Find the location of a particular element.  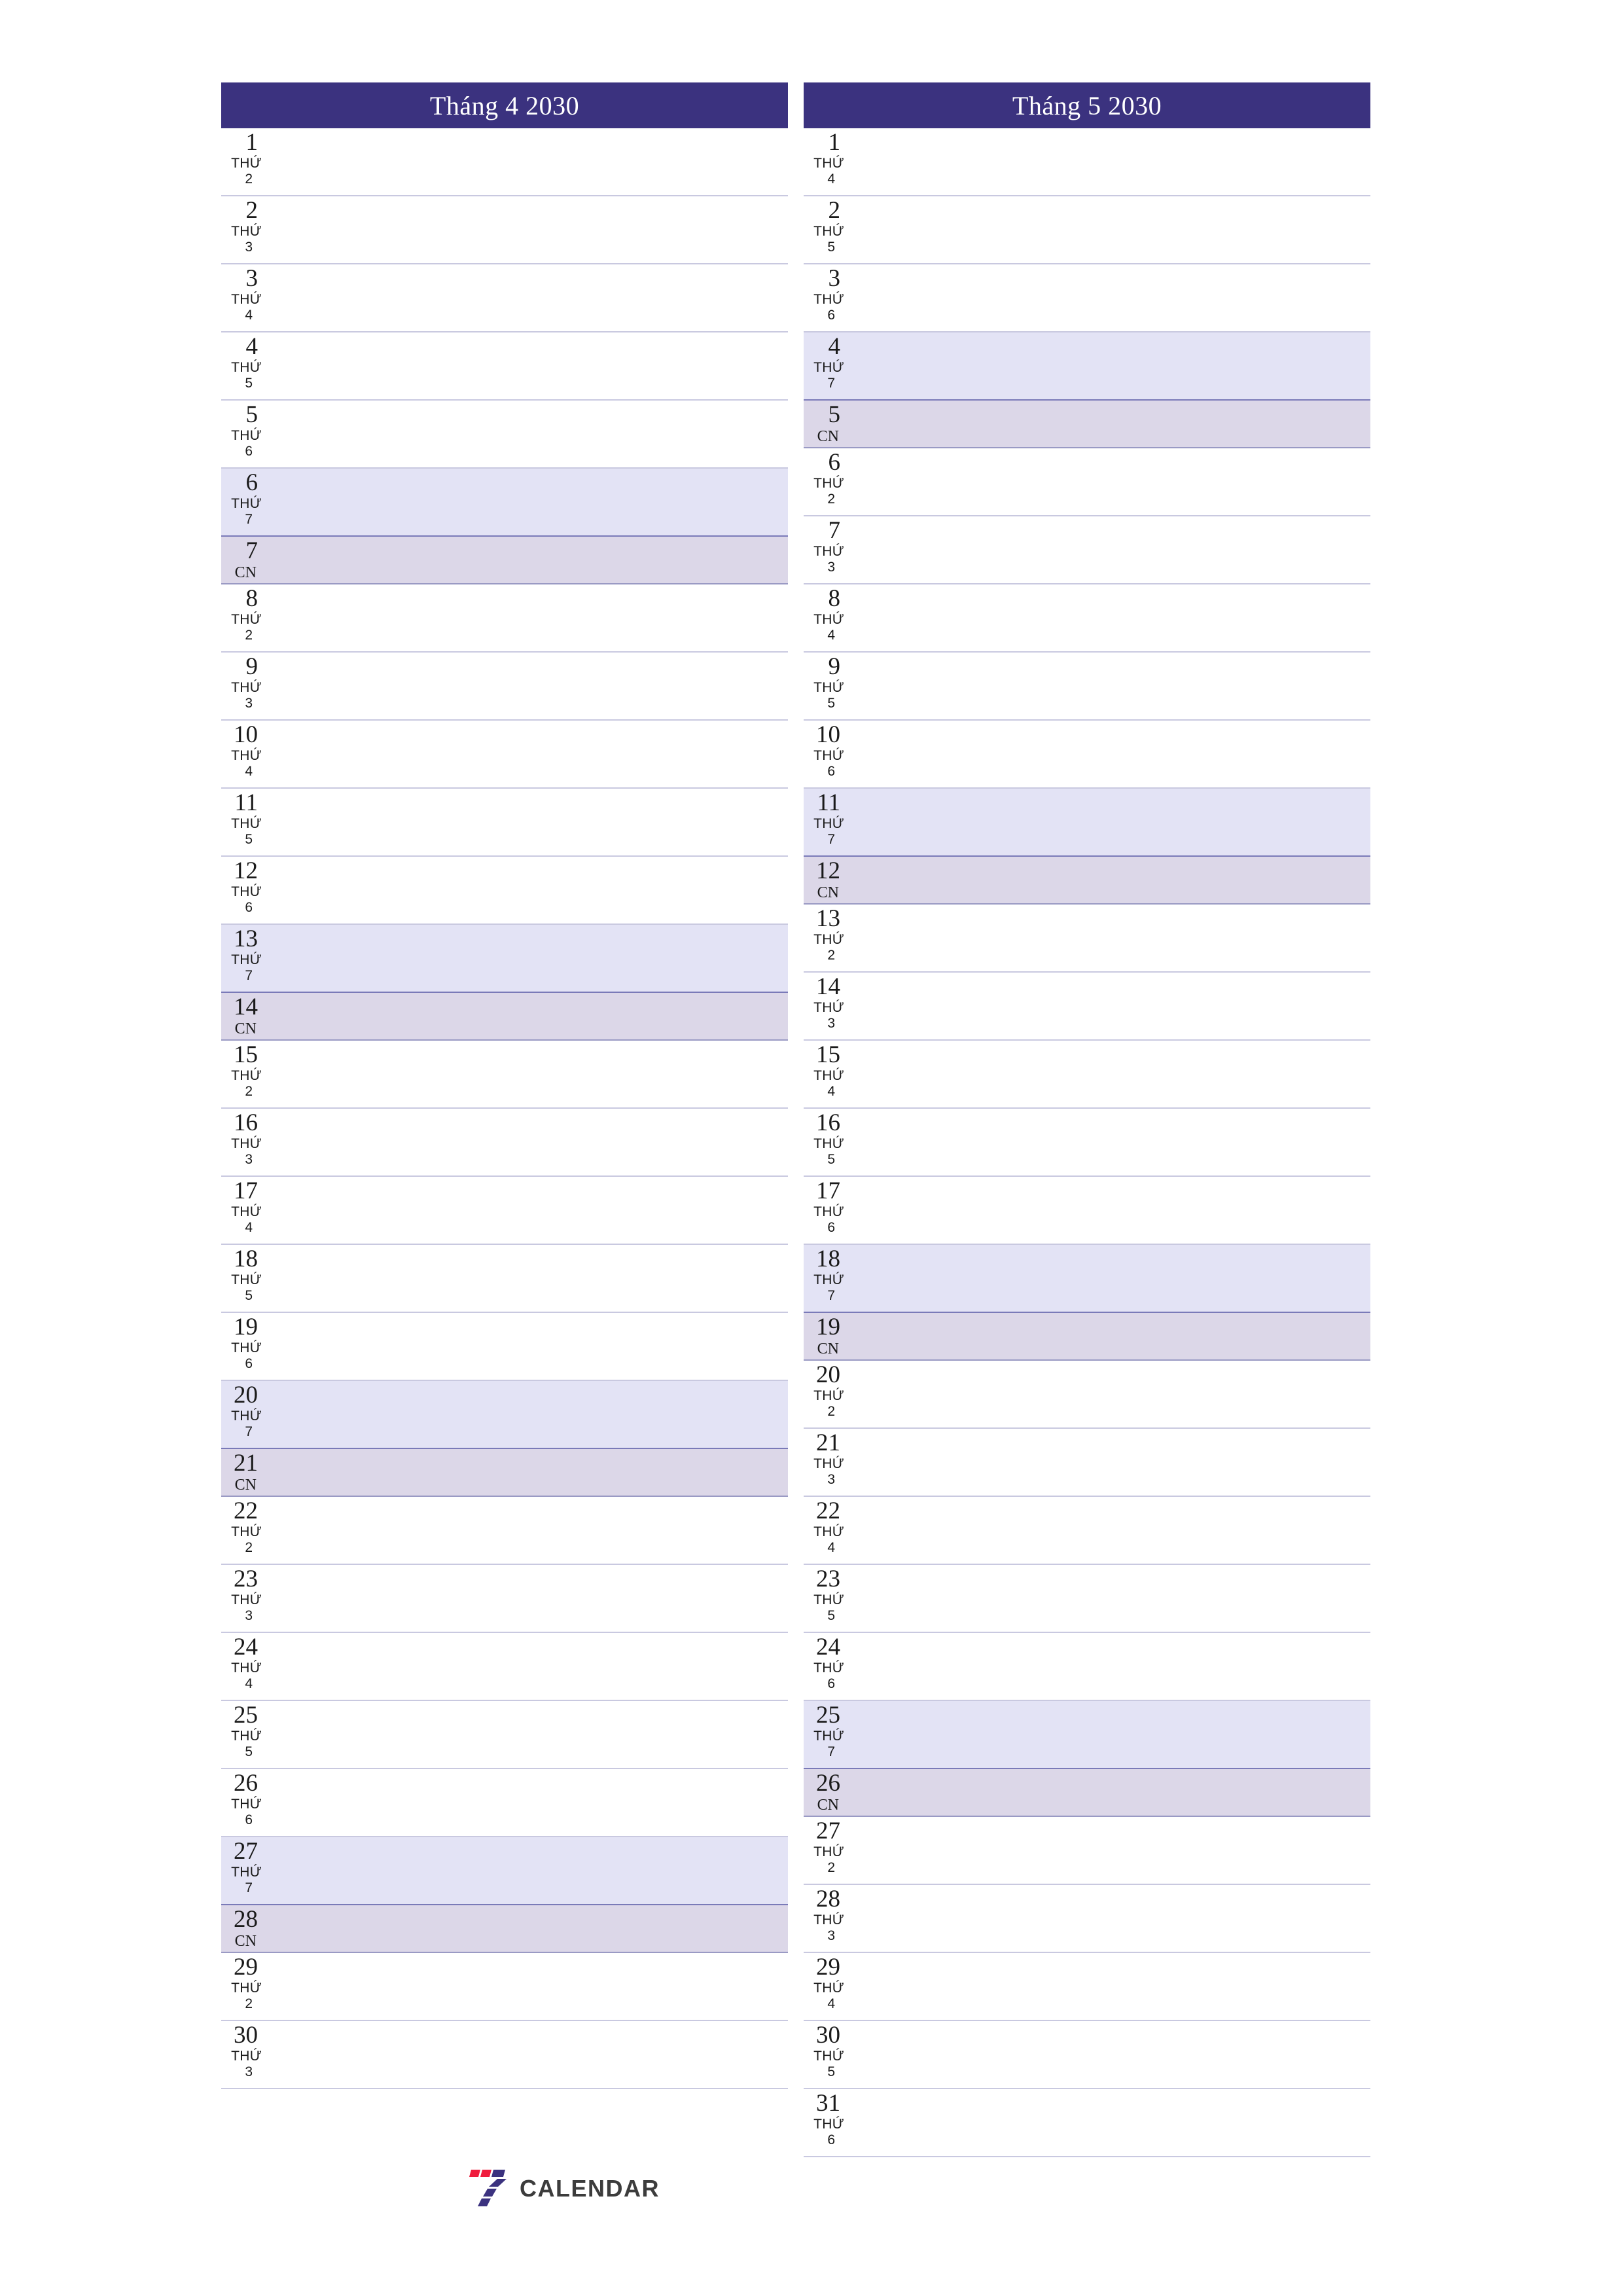

day-row: 11 THỨ 7 is located at coordinates (1087, 823).